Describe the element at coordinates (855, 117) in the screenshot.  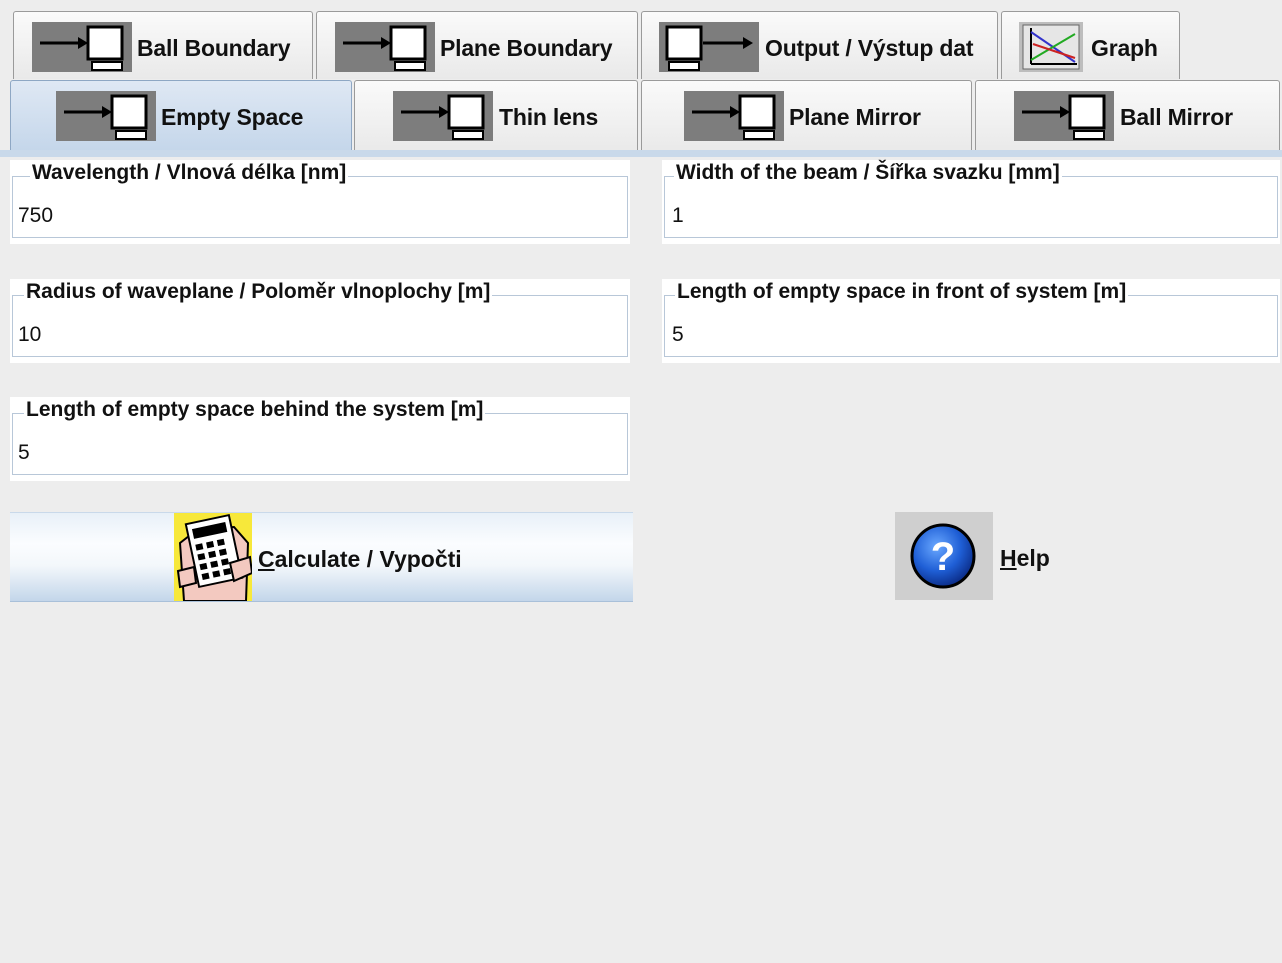
I see `tab-label: Plane Mirror` at that location.